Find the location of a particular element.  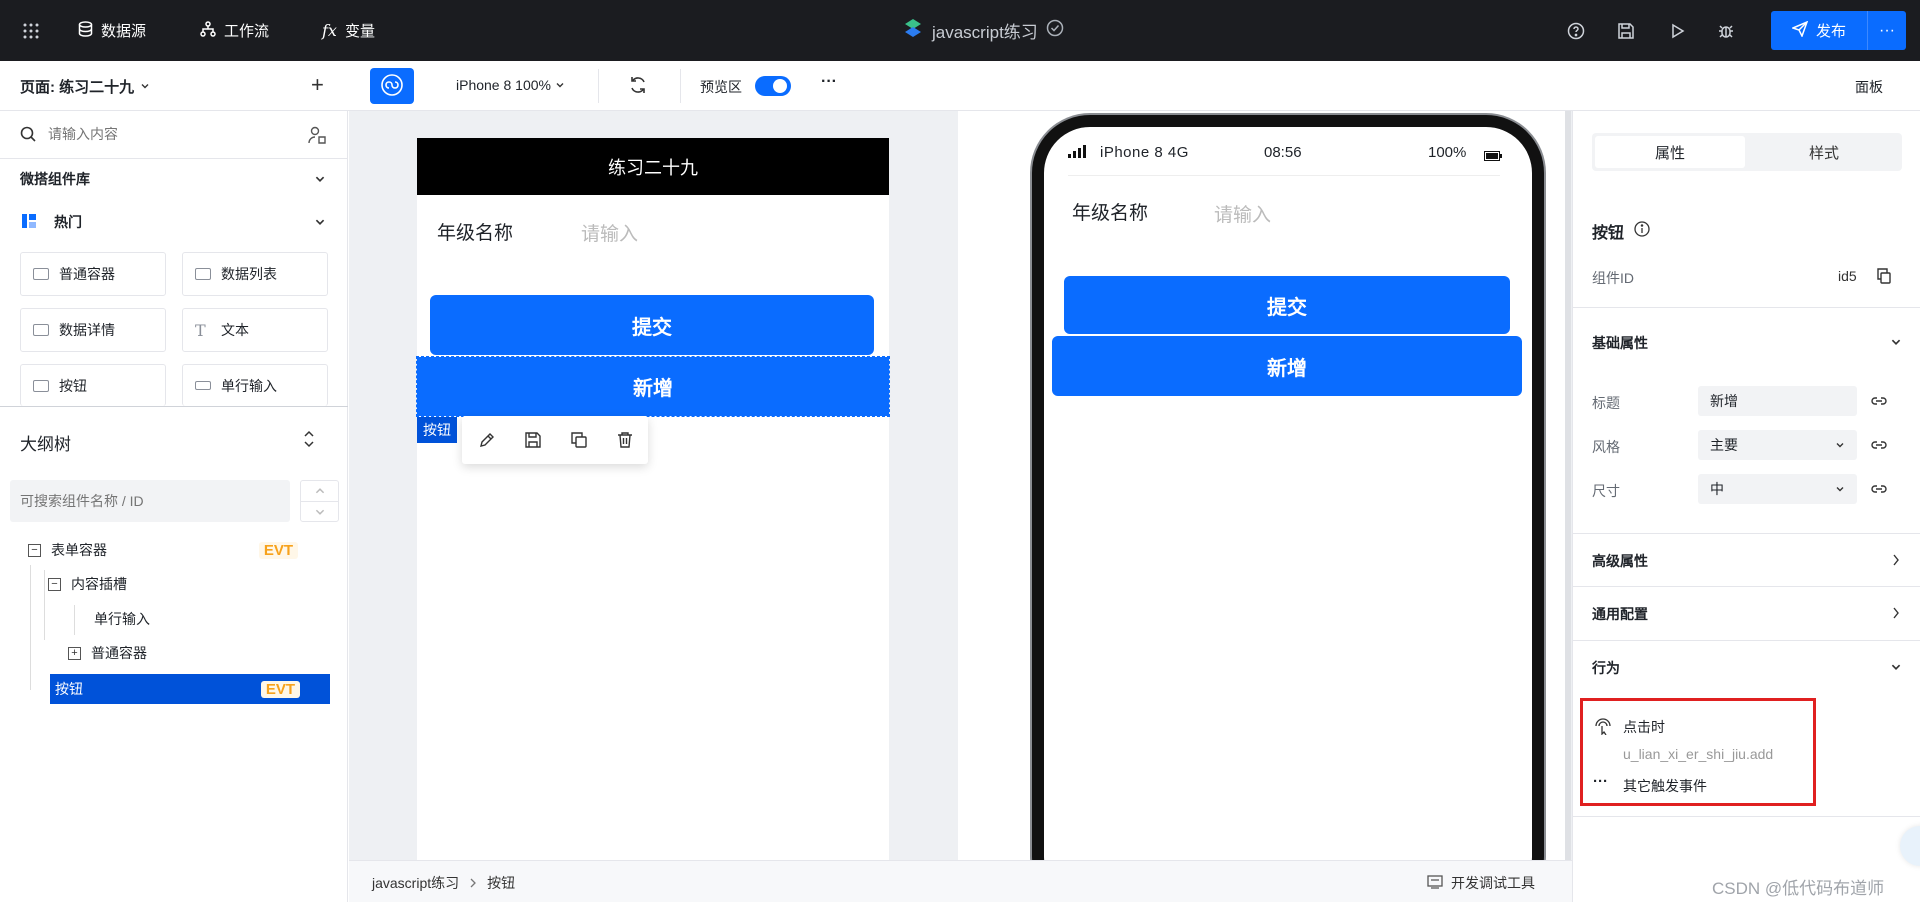

device-select-value: iPhone 8 100% is located at coordinates (503, 85).